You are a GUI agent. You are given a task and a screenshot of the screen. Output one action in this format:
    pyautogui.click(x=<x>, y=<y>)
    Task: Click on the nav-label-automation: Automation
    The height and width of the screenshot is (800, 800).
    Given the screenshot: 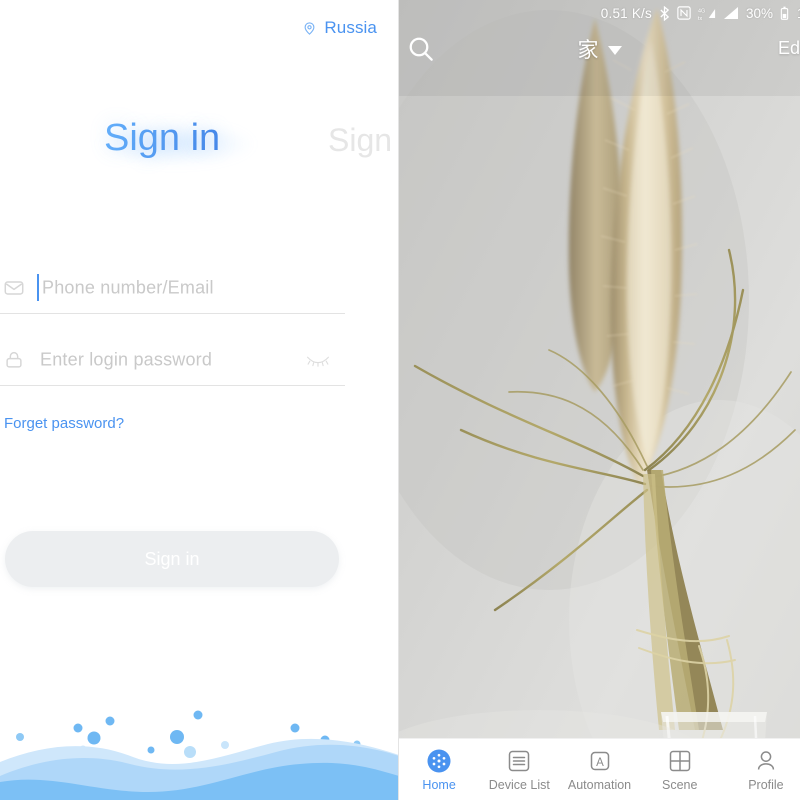 What is the action you would take?
    pyautogui.click(x=599, y=784)
    